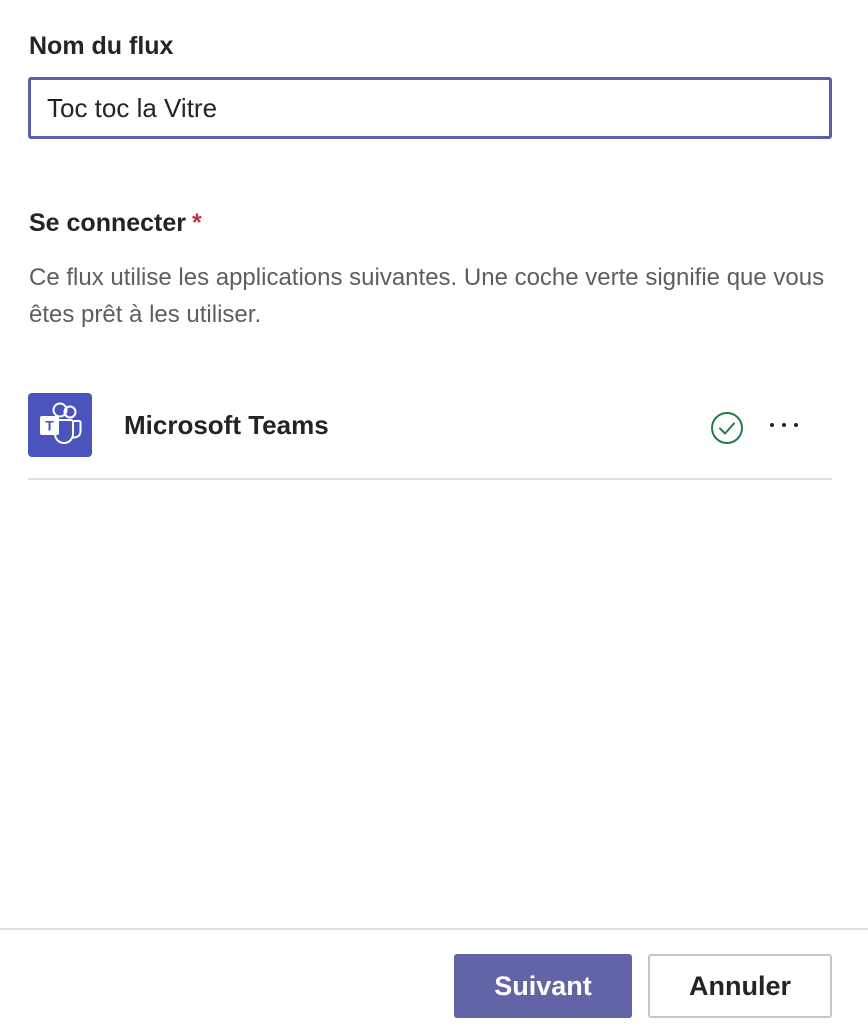  What do you see at coordinates (434, 929) in the screenshot?
I see `footer-divider` at bounding box center [434, 929].